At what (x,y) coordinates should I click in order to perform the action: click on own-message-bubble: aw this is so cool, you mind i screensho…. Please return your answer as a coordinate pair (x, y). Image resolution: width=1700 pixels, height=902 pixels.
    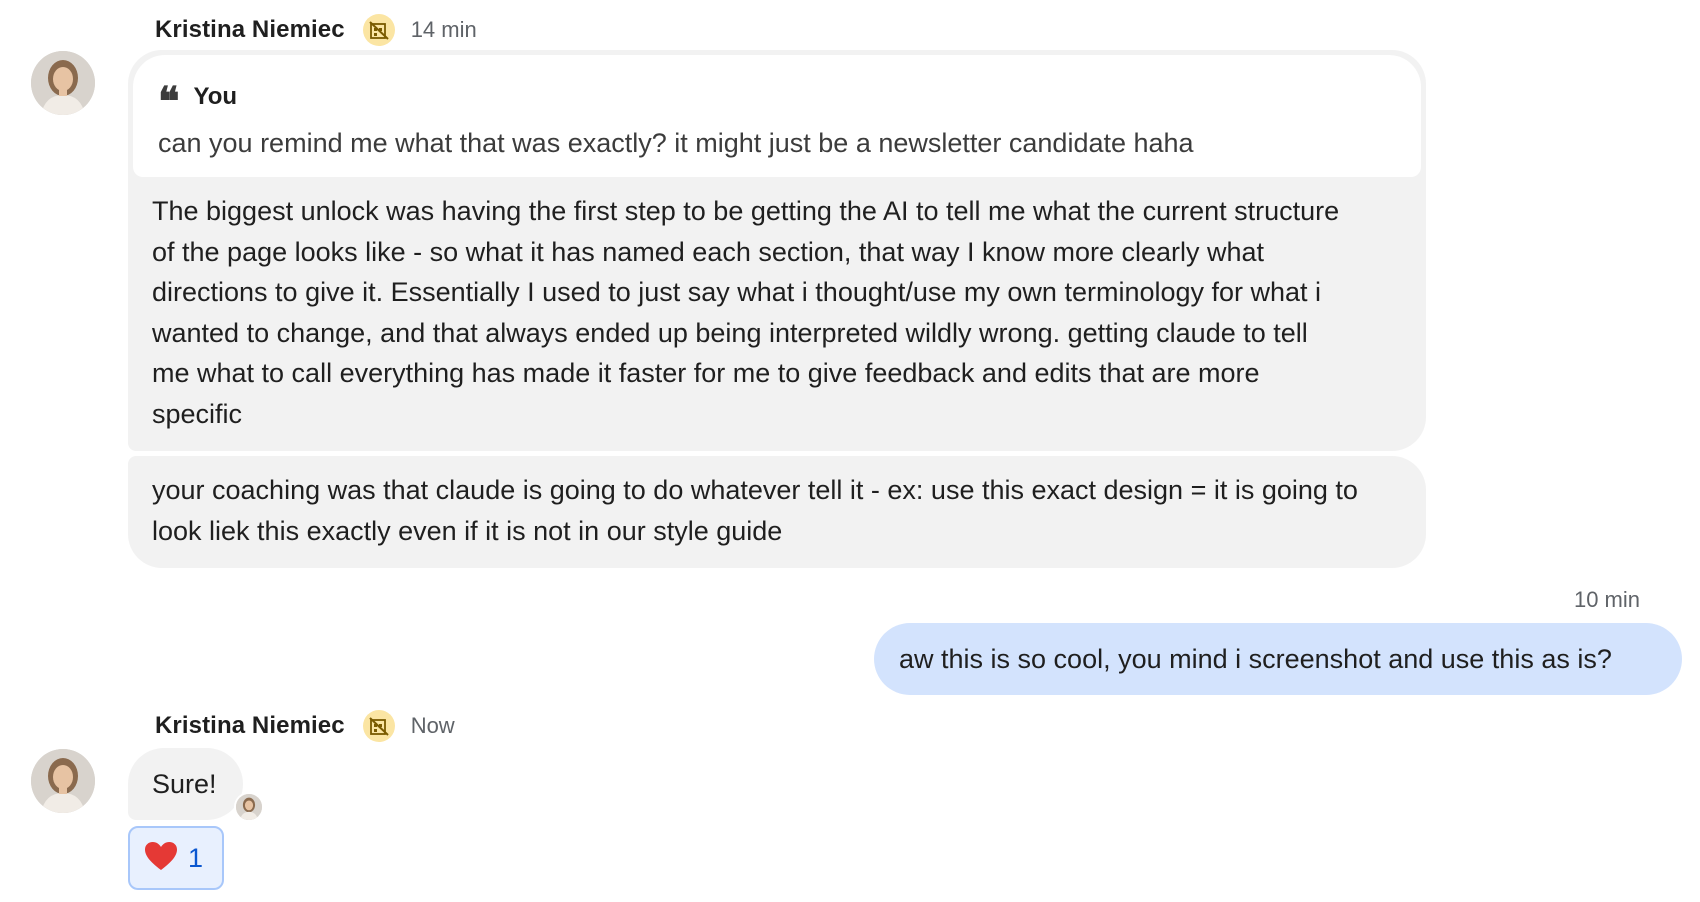
    Looking at the image, I should click on (1278, 659).